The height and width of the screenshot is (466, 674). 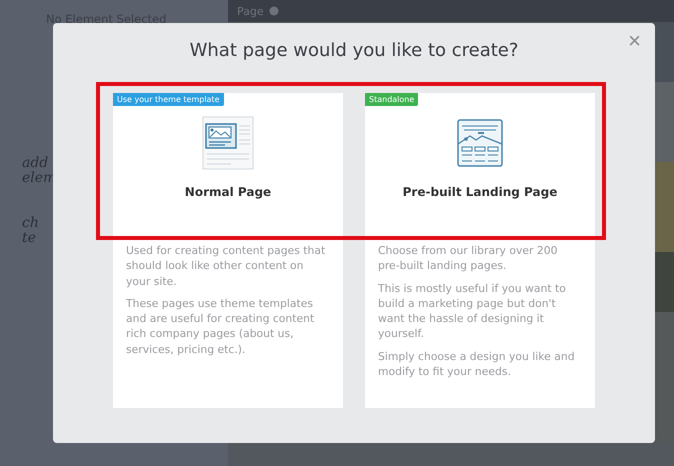 What do you see at coordinates (226, 266) in the screenshot?
I see `option-description: Used for creating content pages that should look like other content on your site.` at bounding box center [226, 266].